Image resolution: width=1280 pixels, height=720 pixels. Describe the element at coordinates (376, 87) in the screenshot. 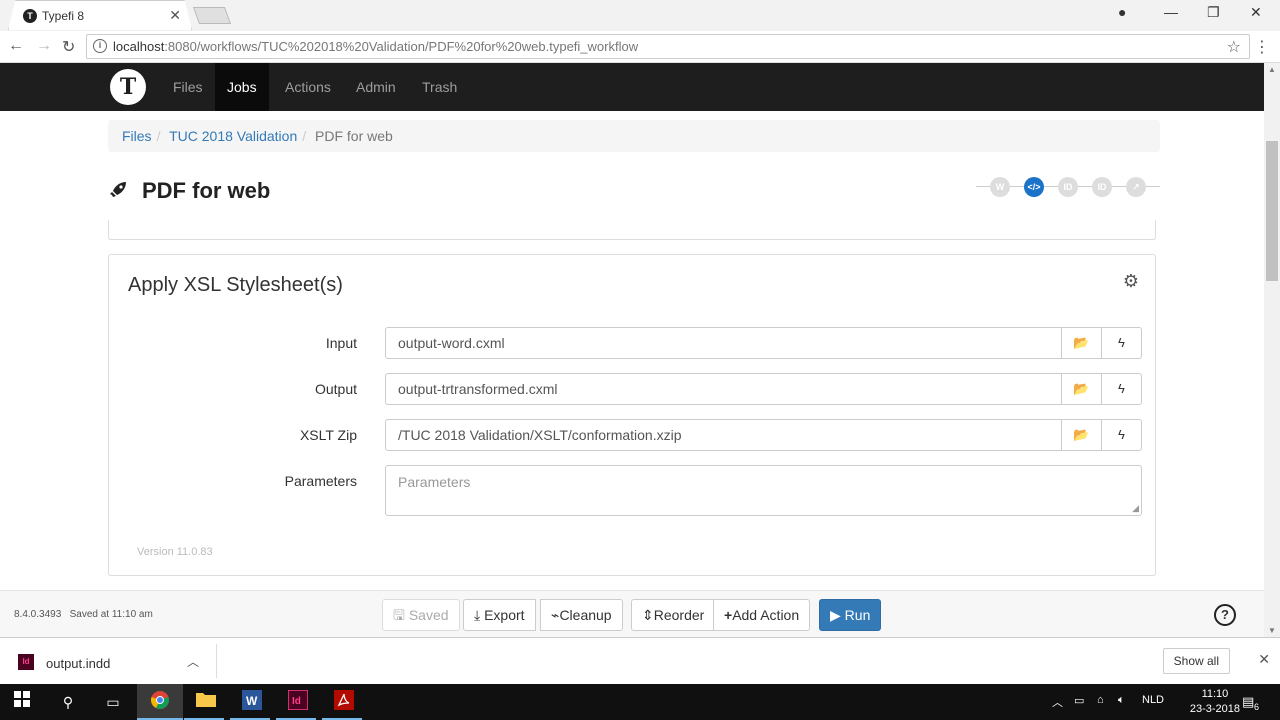

I see `nav-admin: Admin` at that location.